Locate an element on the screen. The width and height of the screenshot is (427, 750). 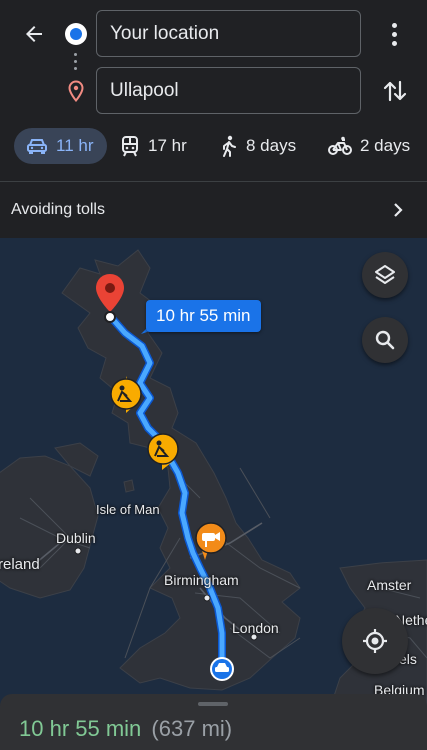
city-dot-dublin is located at coordinates (78, 551).